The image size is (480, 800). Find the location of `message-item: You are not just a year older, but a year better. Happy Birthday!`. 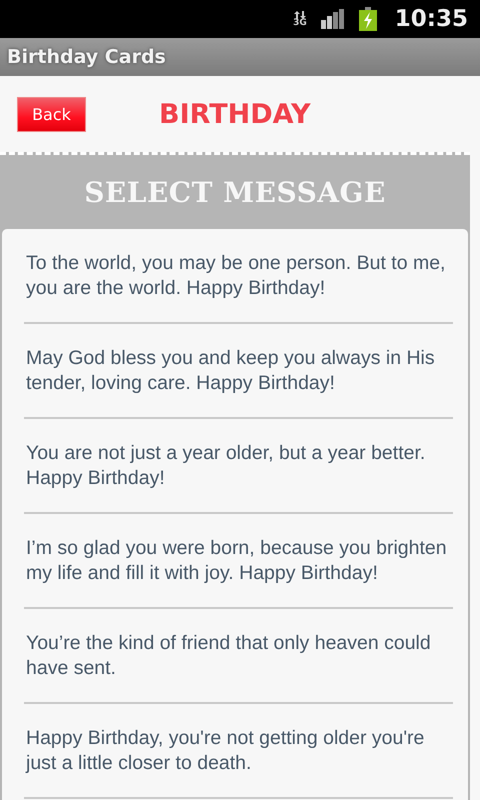

message-item: You are not just a year older, but a year better. Happy Birthday! is located at coordinates (238, 466).